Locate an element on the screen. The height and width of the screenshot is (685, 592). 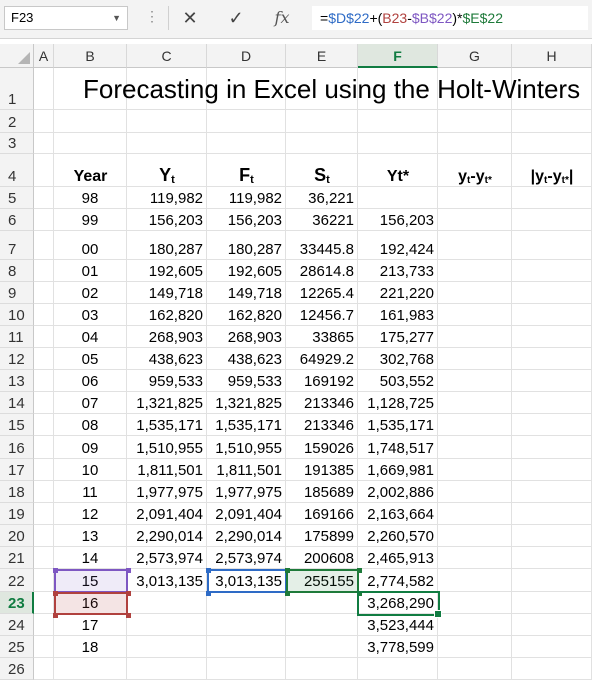
cell-f: 268,903 is located at coordinates (246, 337).